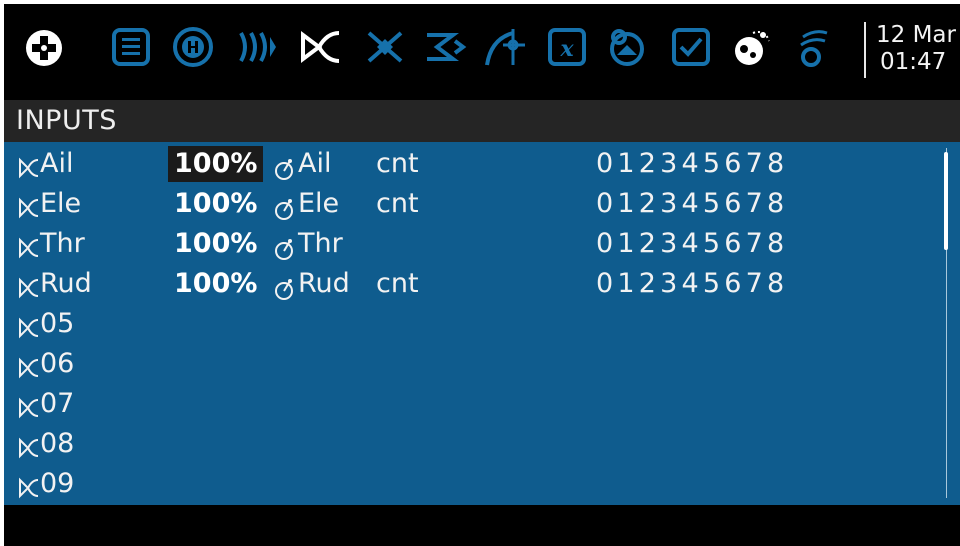  Describe the element at coordinates (627, 47) in the screenshot. I see `global-variables-icon` at that location.